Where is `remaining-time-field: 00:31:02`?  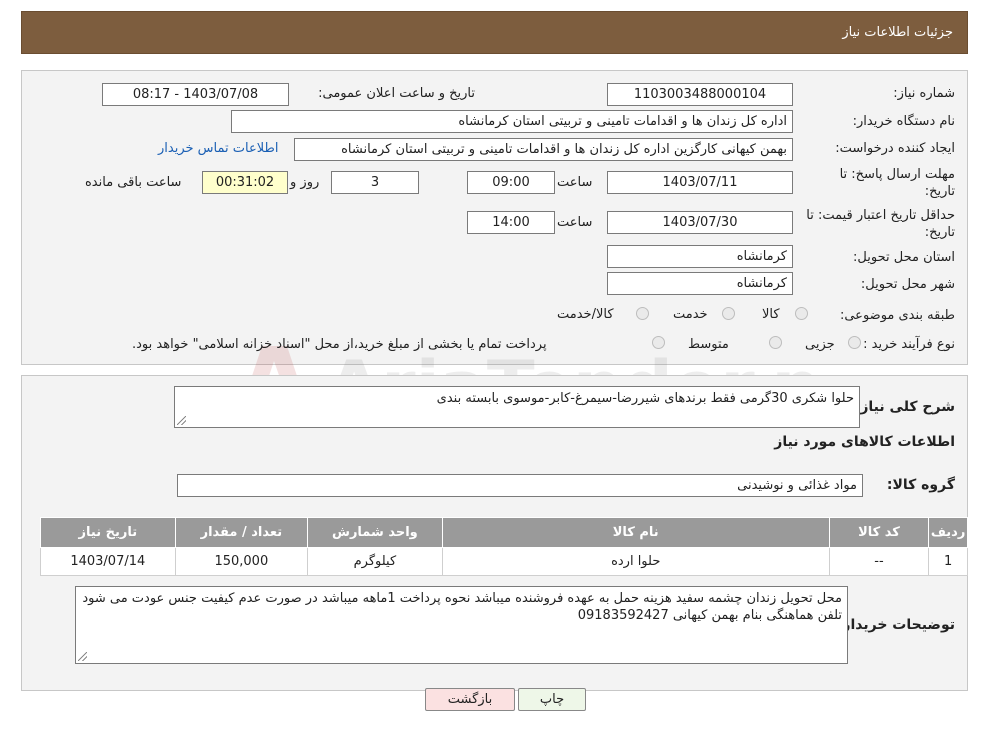
remaining-time-field: 00:31:02 is located at coordinates (245, 182).